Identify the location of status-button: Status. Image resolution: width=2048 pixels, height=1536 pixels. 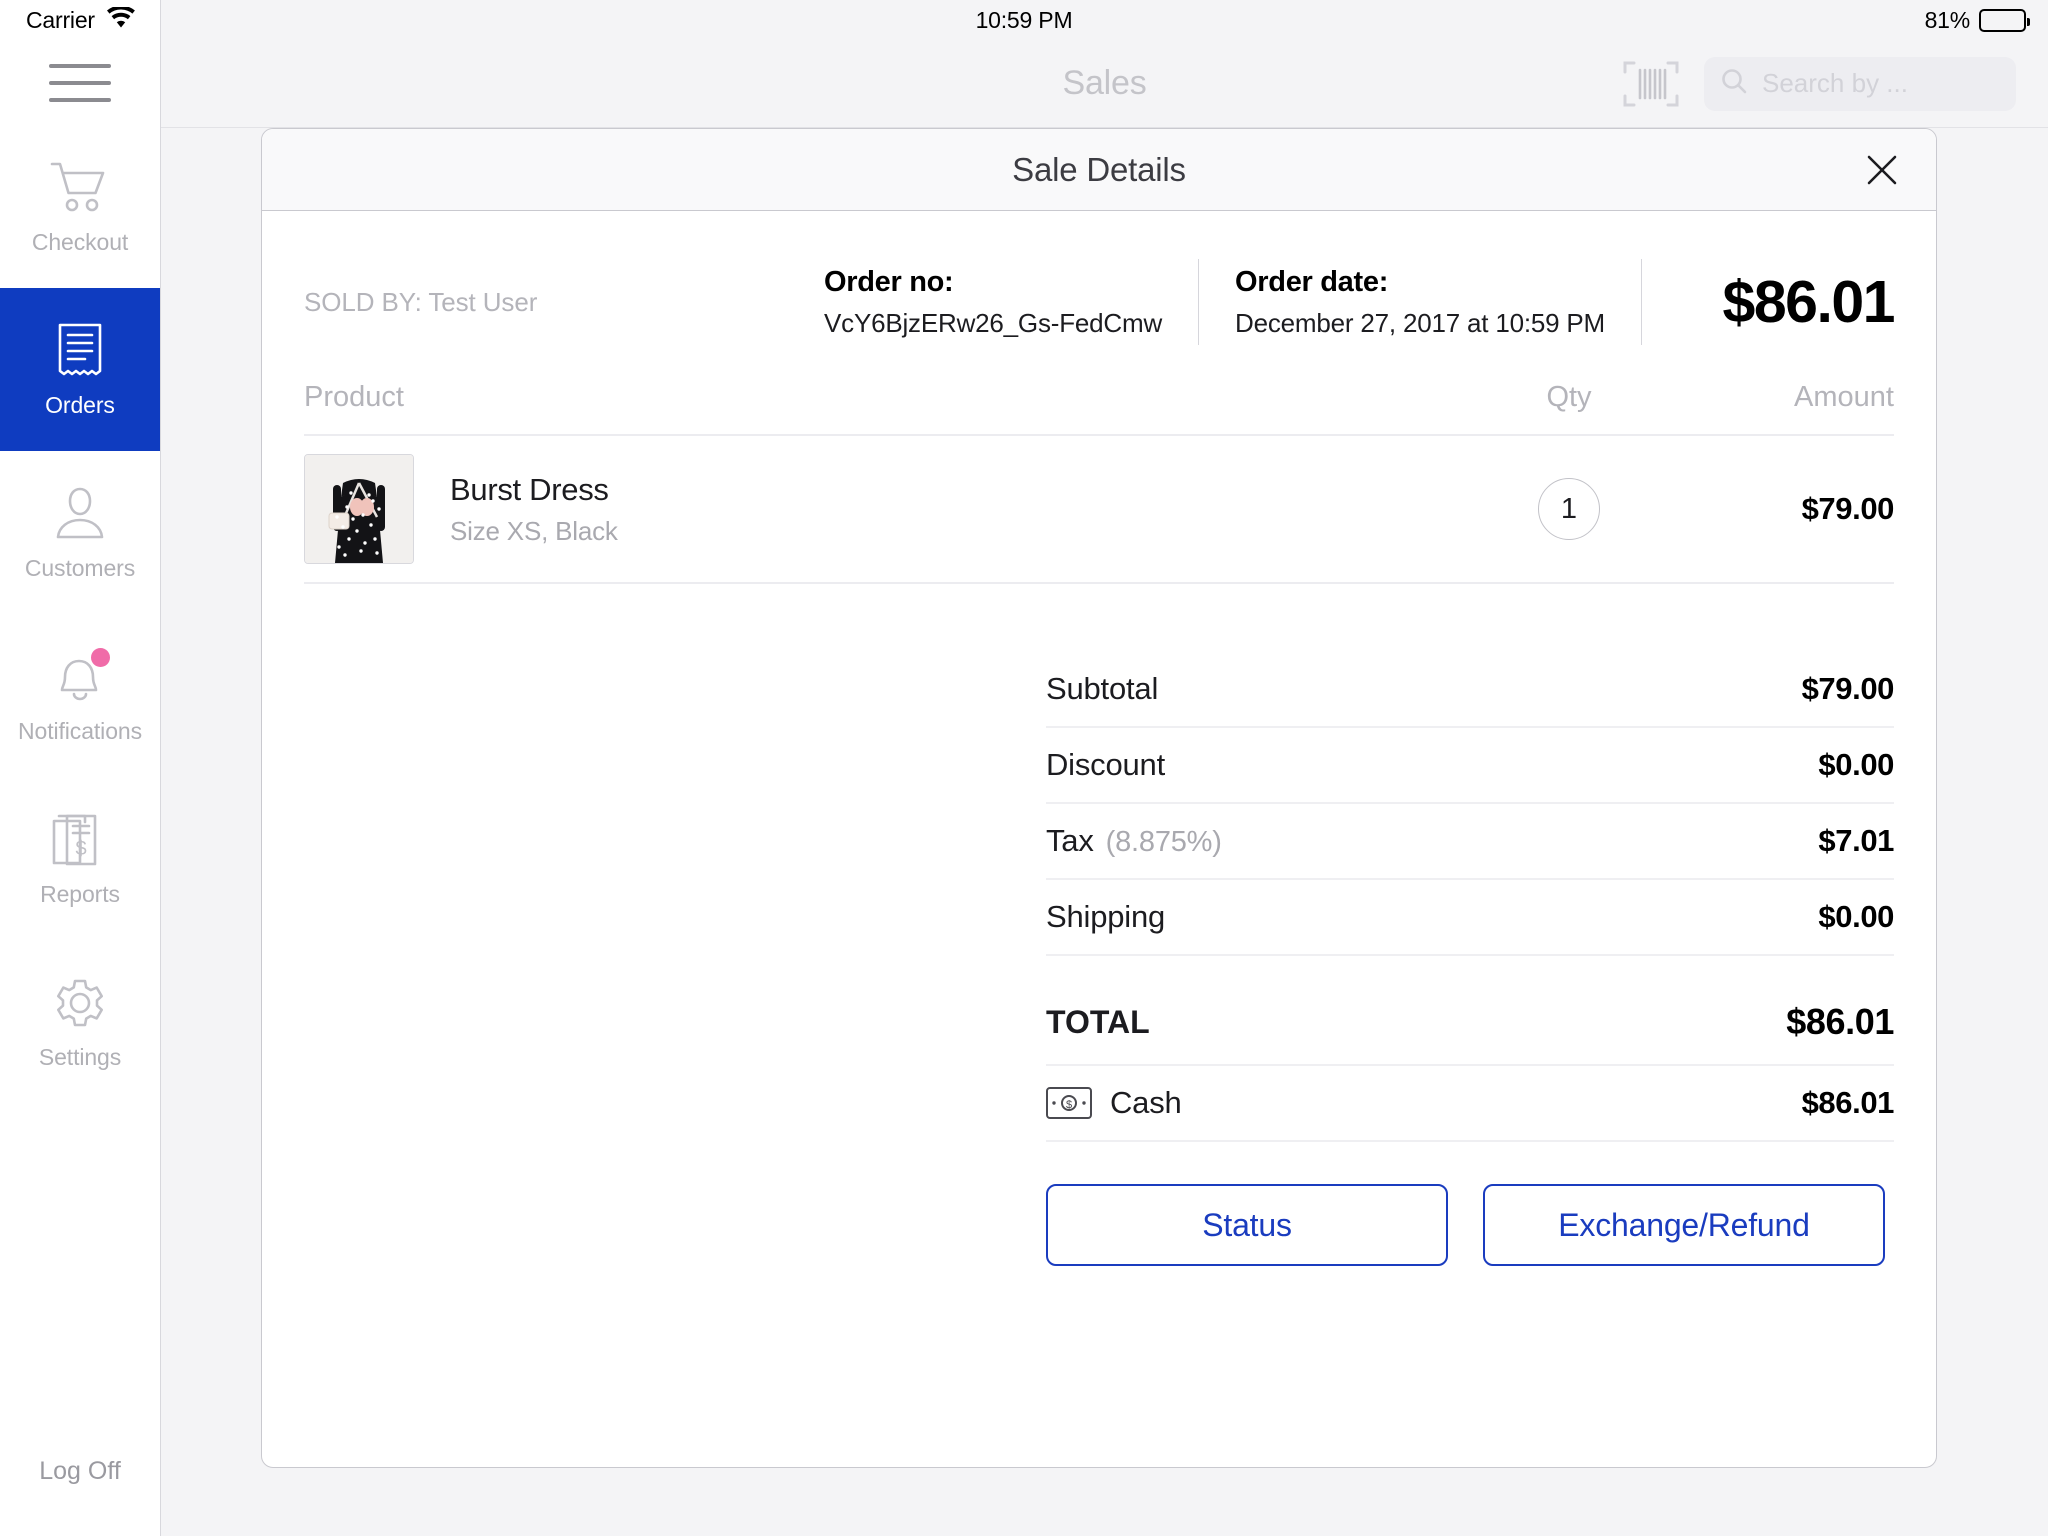
(1247, 1225).